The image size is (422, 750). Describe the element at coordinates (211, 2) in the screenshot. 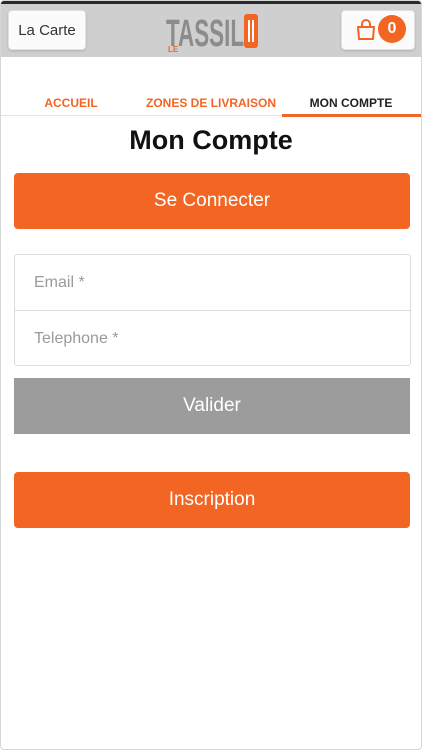

I see `status-line` at that location.